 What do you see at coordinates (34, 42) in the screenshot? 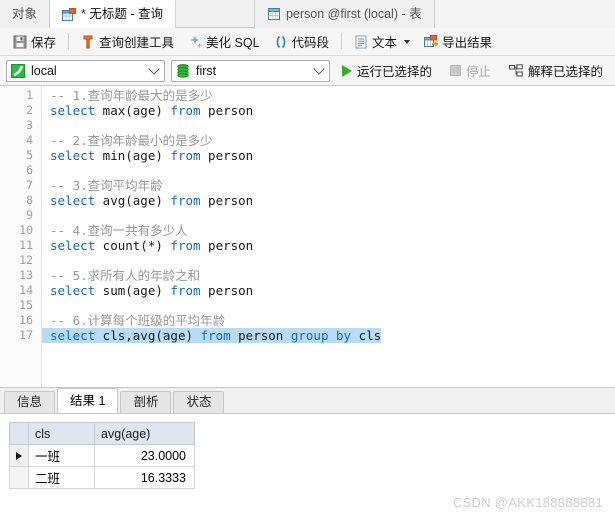
I see `save-button: 保存` at bounding box center [34, 42].